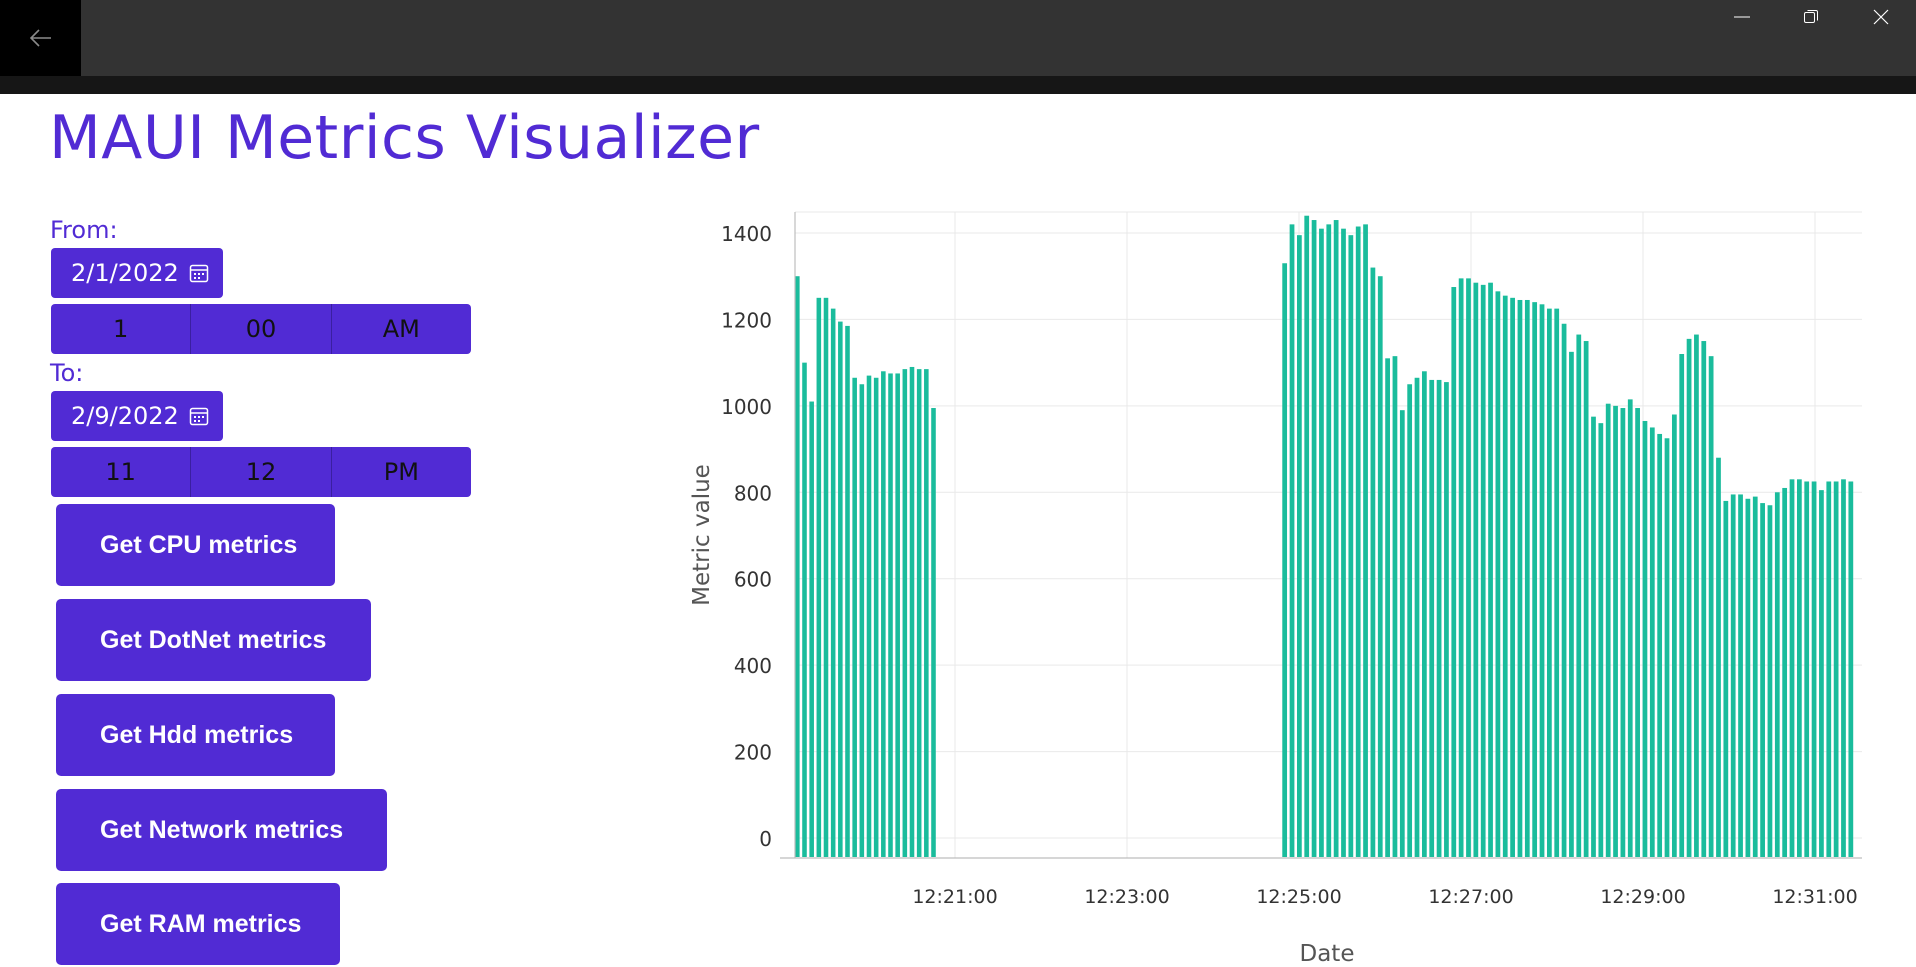 This screenshot has height=967, width=1916. What do you see at coordinates (195, 545) in the screenshot?
I see `get-cpu-metrics-button: Get CPU metrics` at bounding box center [195, 545].